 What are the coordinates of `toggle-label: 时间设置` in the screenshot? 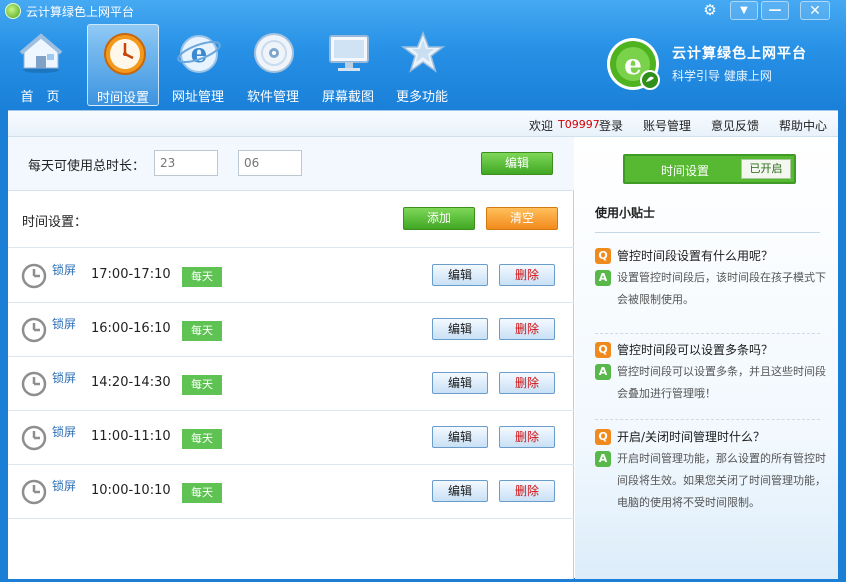 It's located at (684, 171).